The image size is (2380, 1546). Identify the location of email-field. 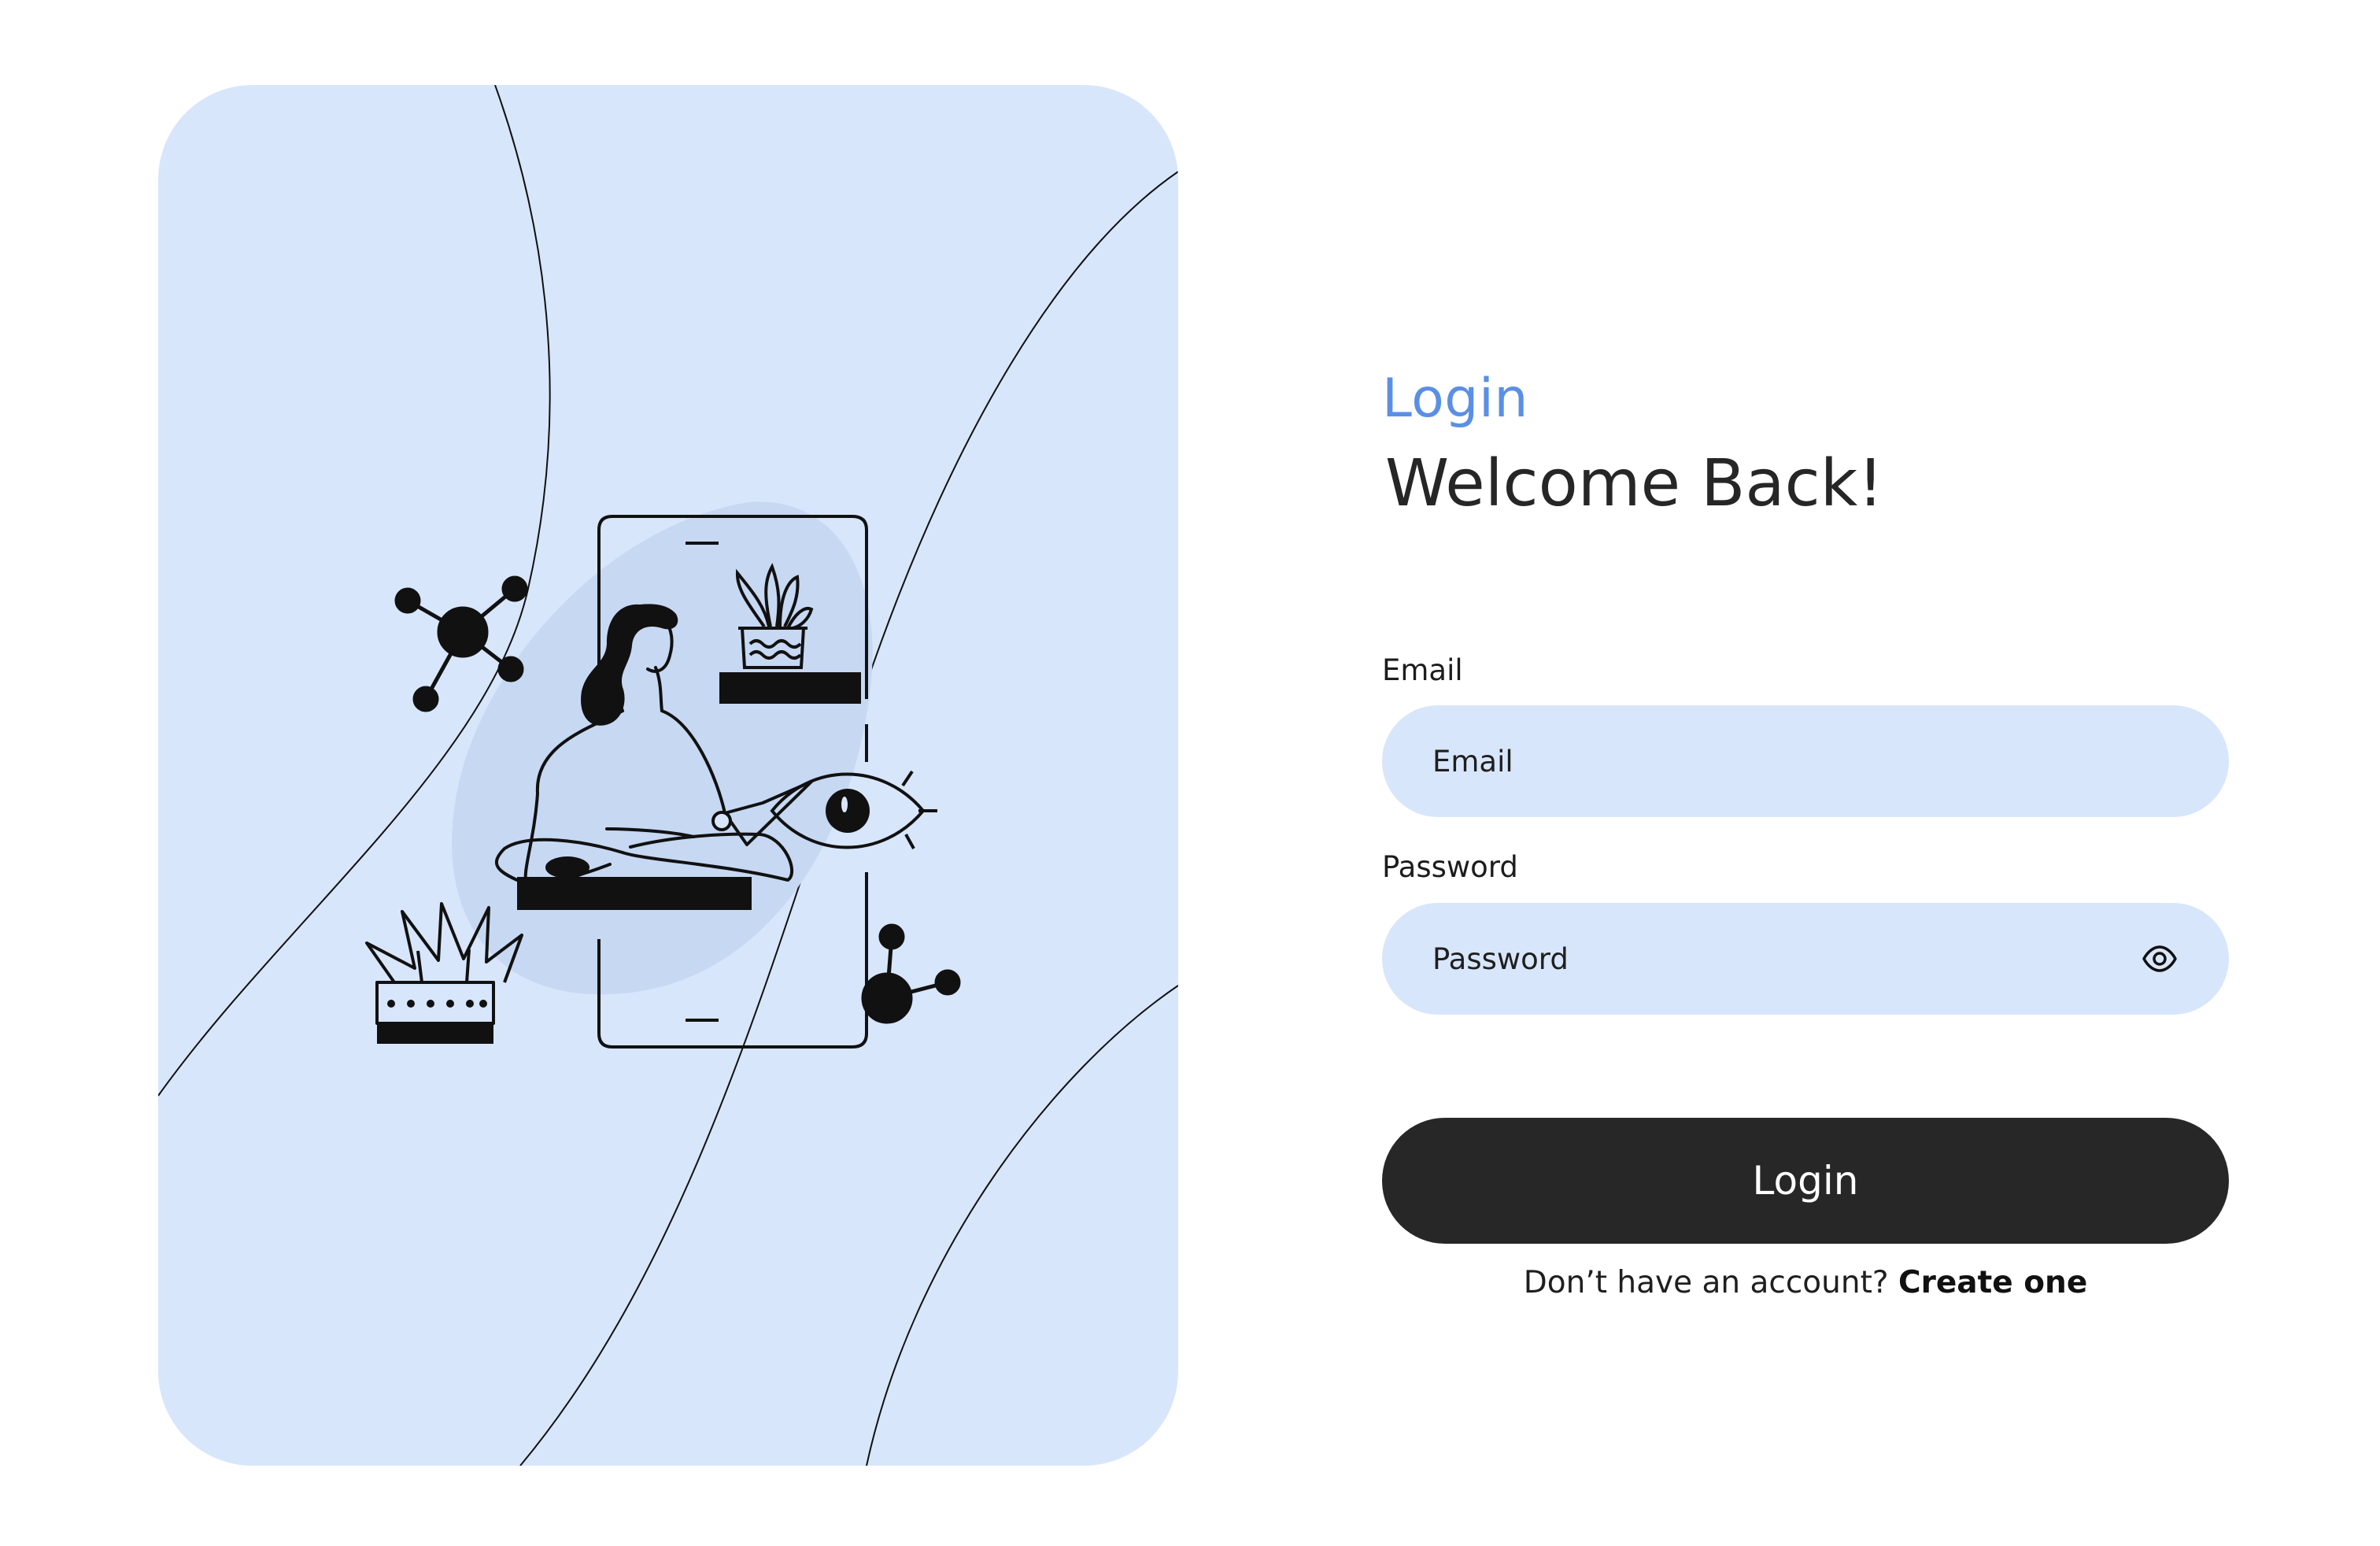
(1807, 761).